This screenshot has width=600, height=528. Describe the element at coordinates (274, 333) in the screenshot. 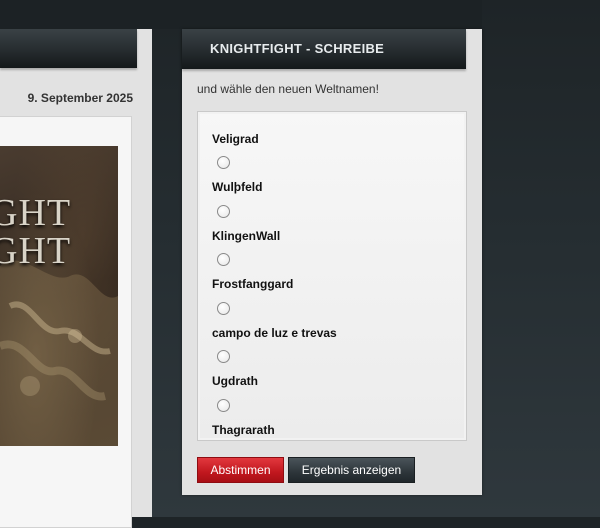

I see `poll-option-label: campo de luz e trevas` at that location.